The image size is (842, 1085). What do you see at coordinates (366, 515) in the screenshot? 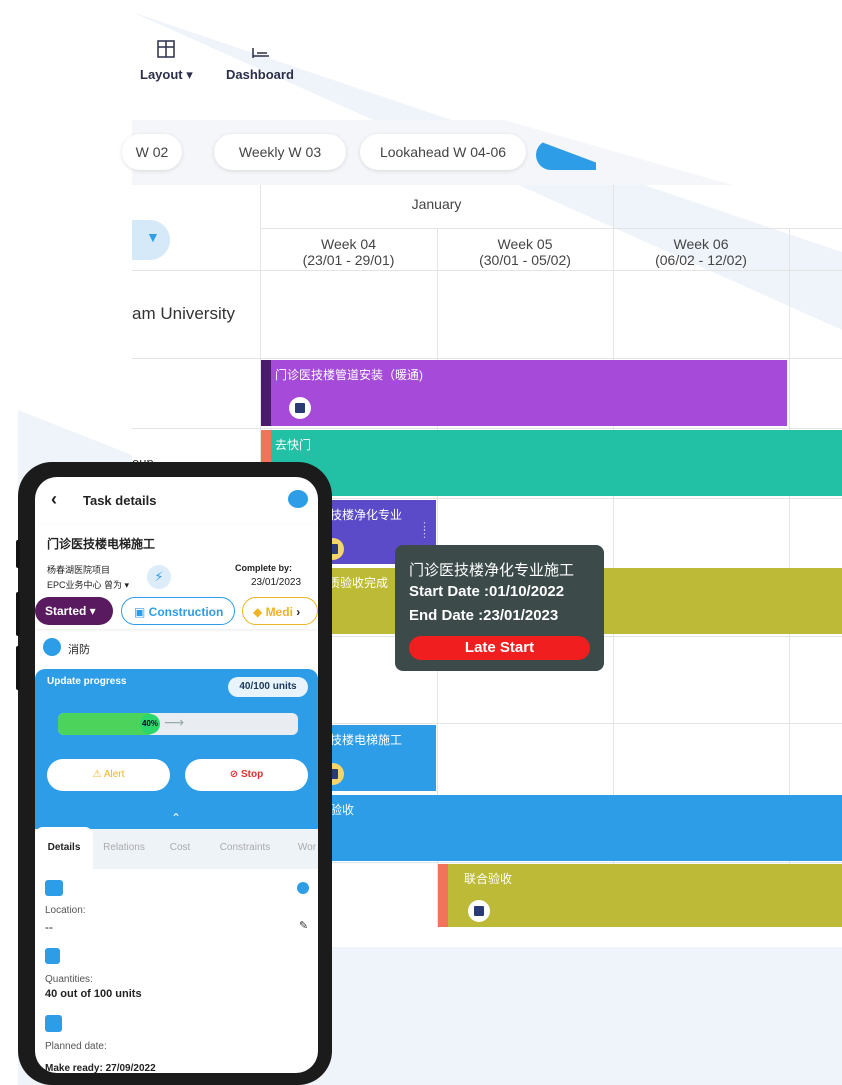
I see `task-bar-label: 技楼净化专业` at bounding box center [366, 515].